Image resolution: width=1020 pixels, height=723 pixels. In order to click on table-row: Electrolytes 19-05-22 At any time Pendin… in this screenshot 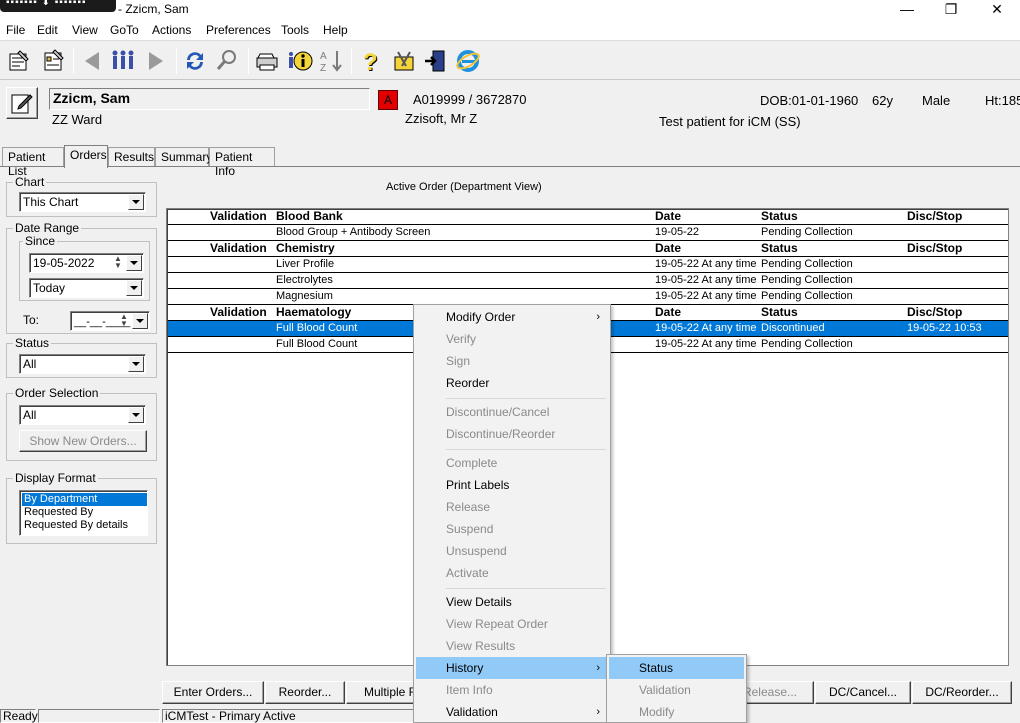, I will do `click(588, 281)`.